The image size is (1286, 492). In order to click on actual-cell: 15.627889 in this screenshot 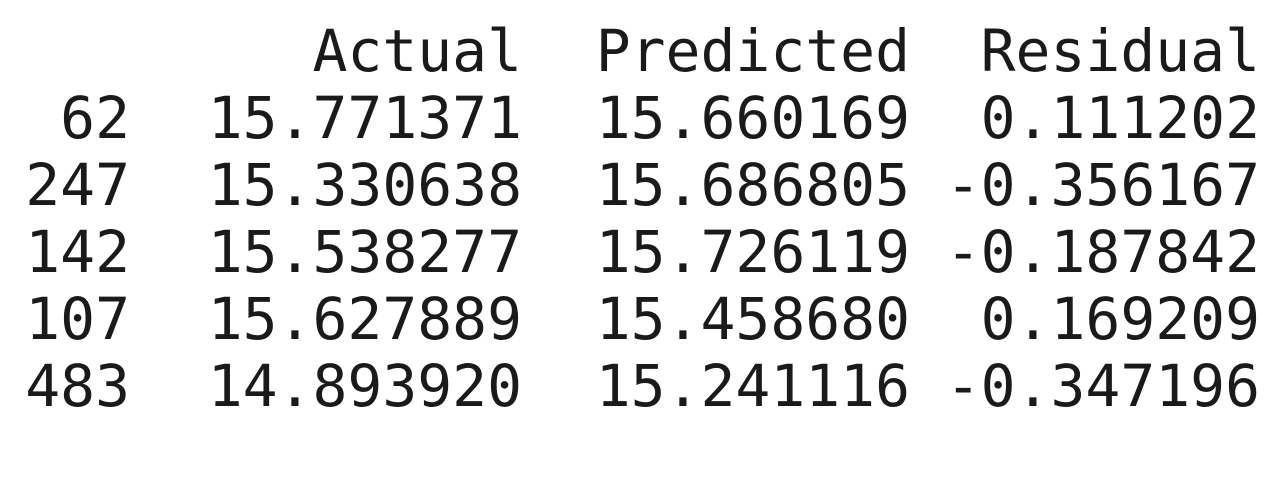, I will do `click(364, 319)`.